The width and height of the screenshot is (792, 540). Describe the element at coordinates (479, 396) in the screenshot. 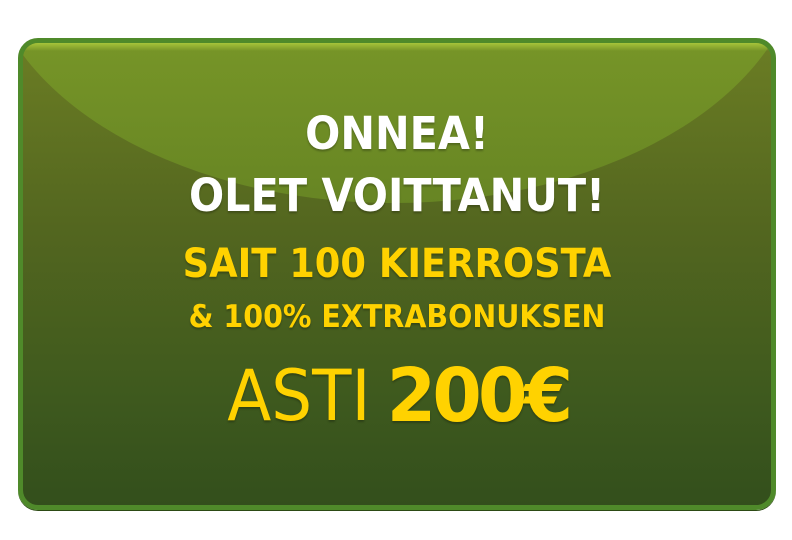

I see `bonus-amount: 200€` at that location.